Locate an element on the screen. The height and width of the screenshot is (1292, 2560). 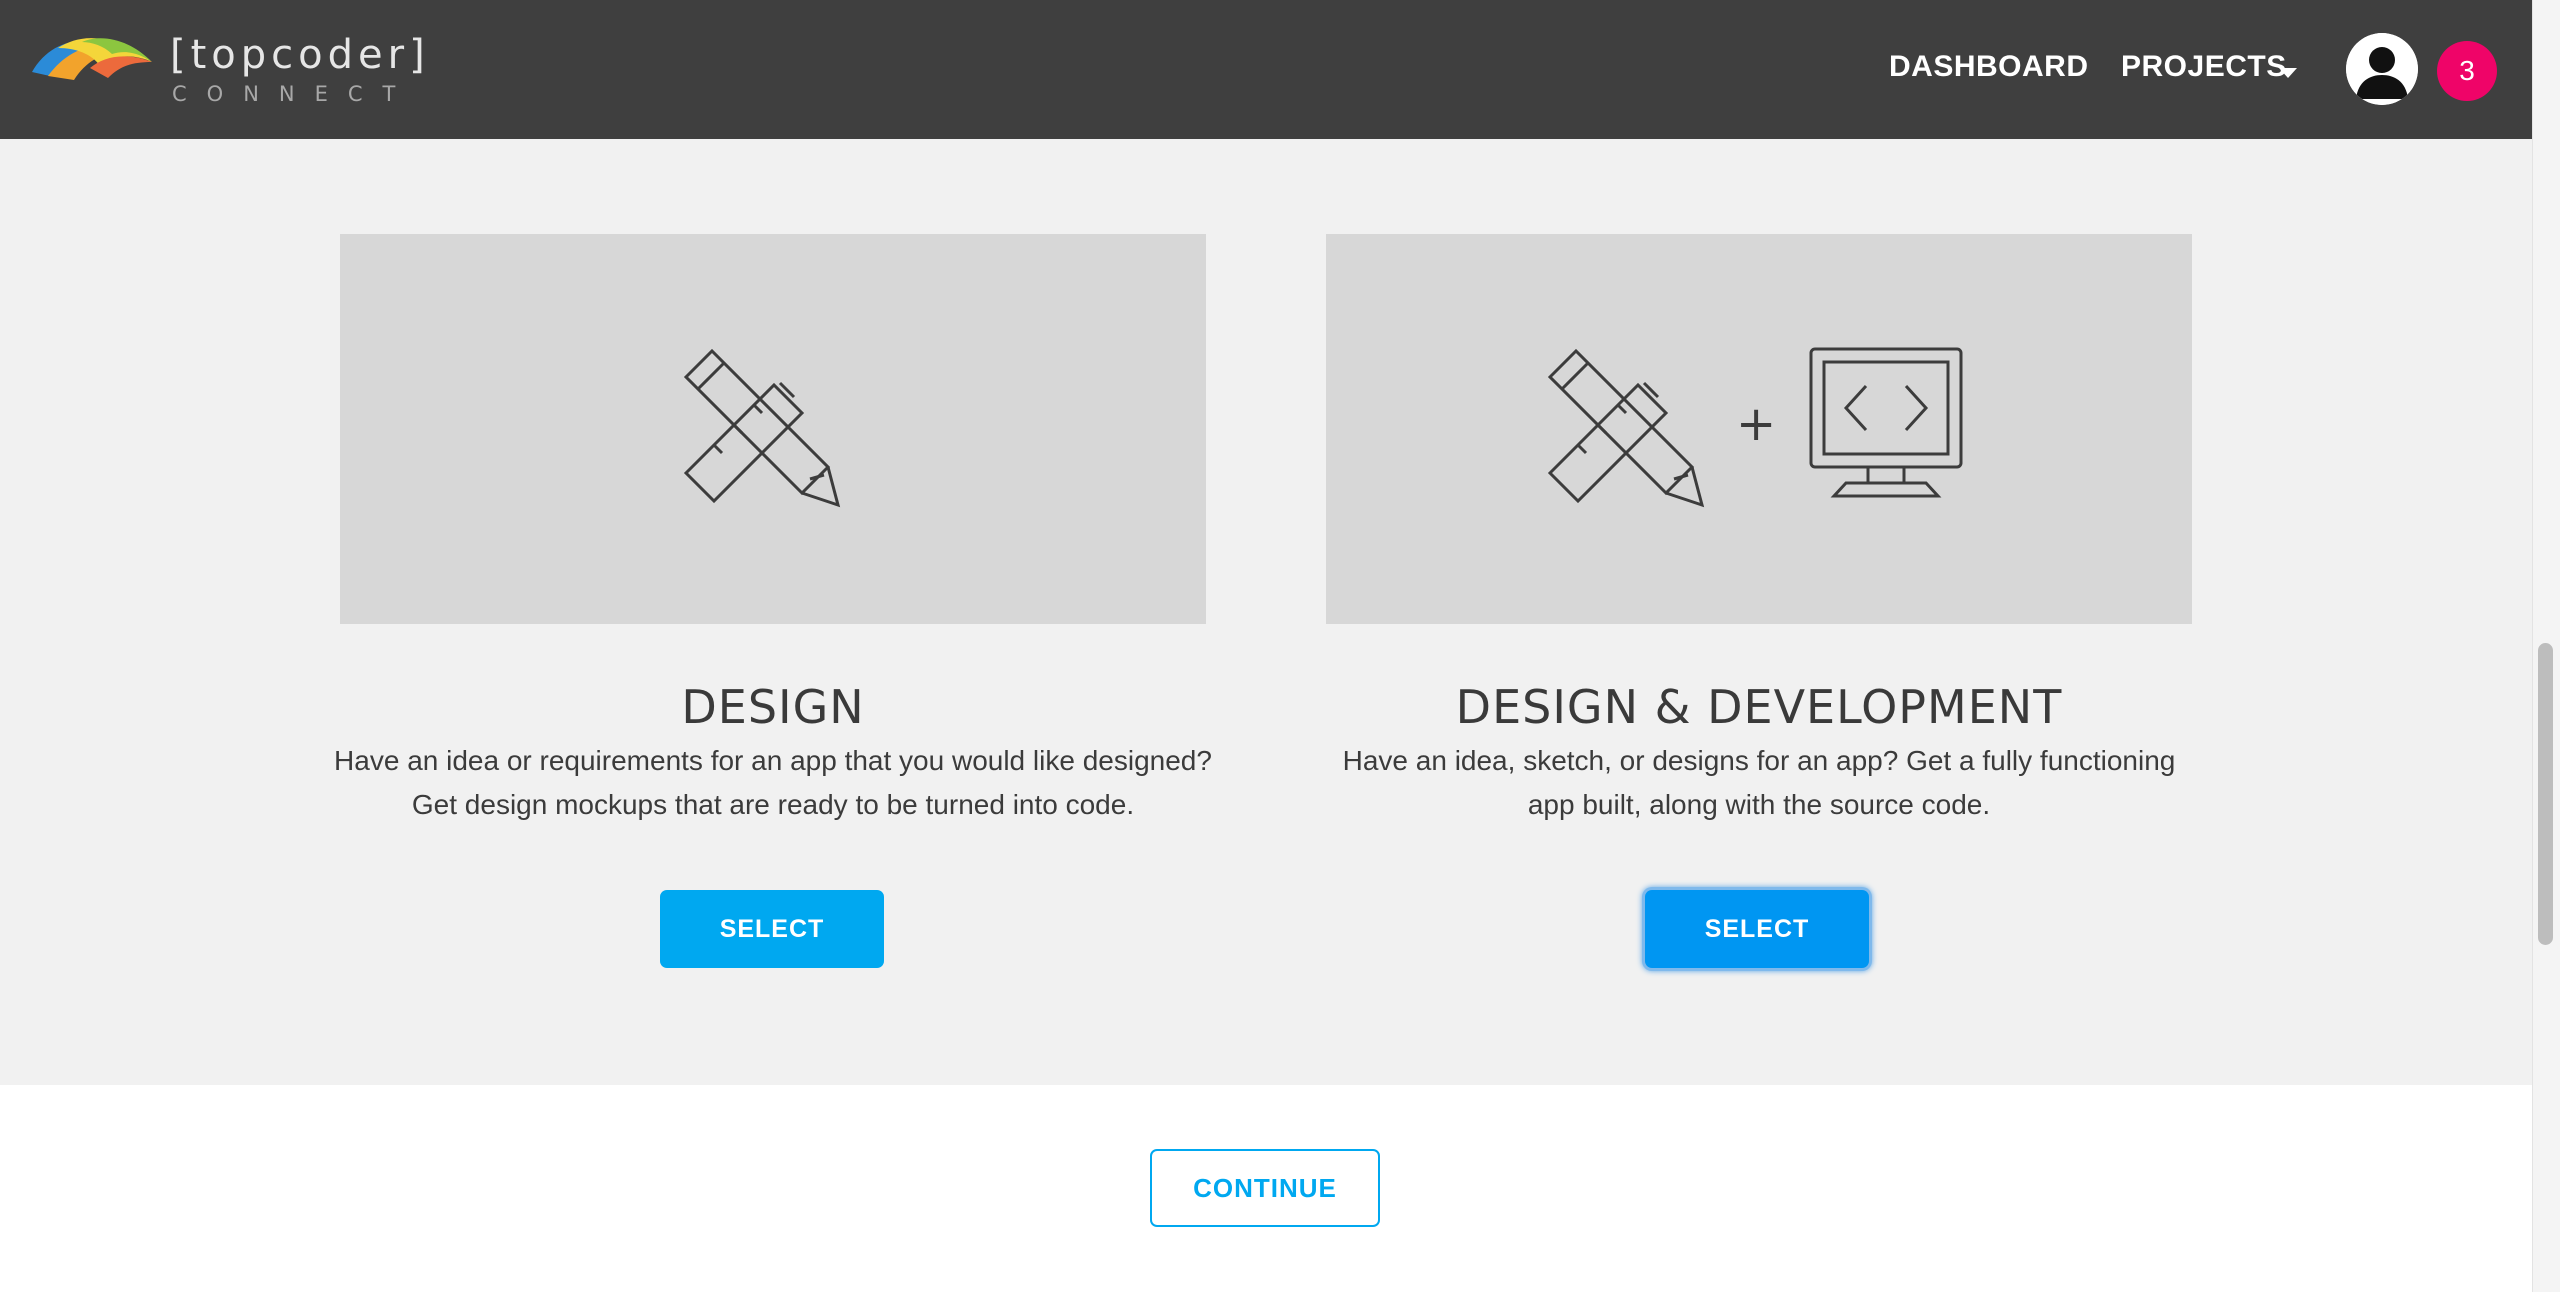
user-avatar-icon is located at coordinates (2382, 69).